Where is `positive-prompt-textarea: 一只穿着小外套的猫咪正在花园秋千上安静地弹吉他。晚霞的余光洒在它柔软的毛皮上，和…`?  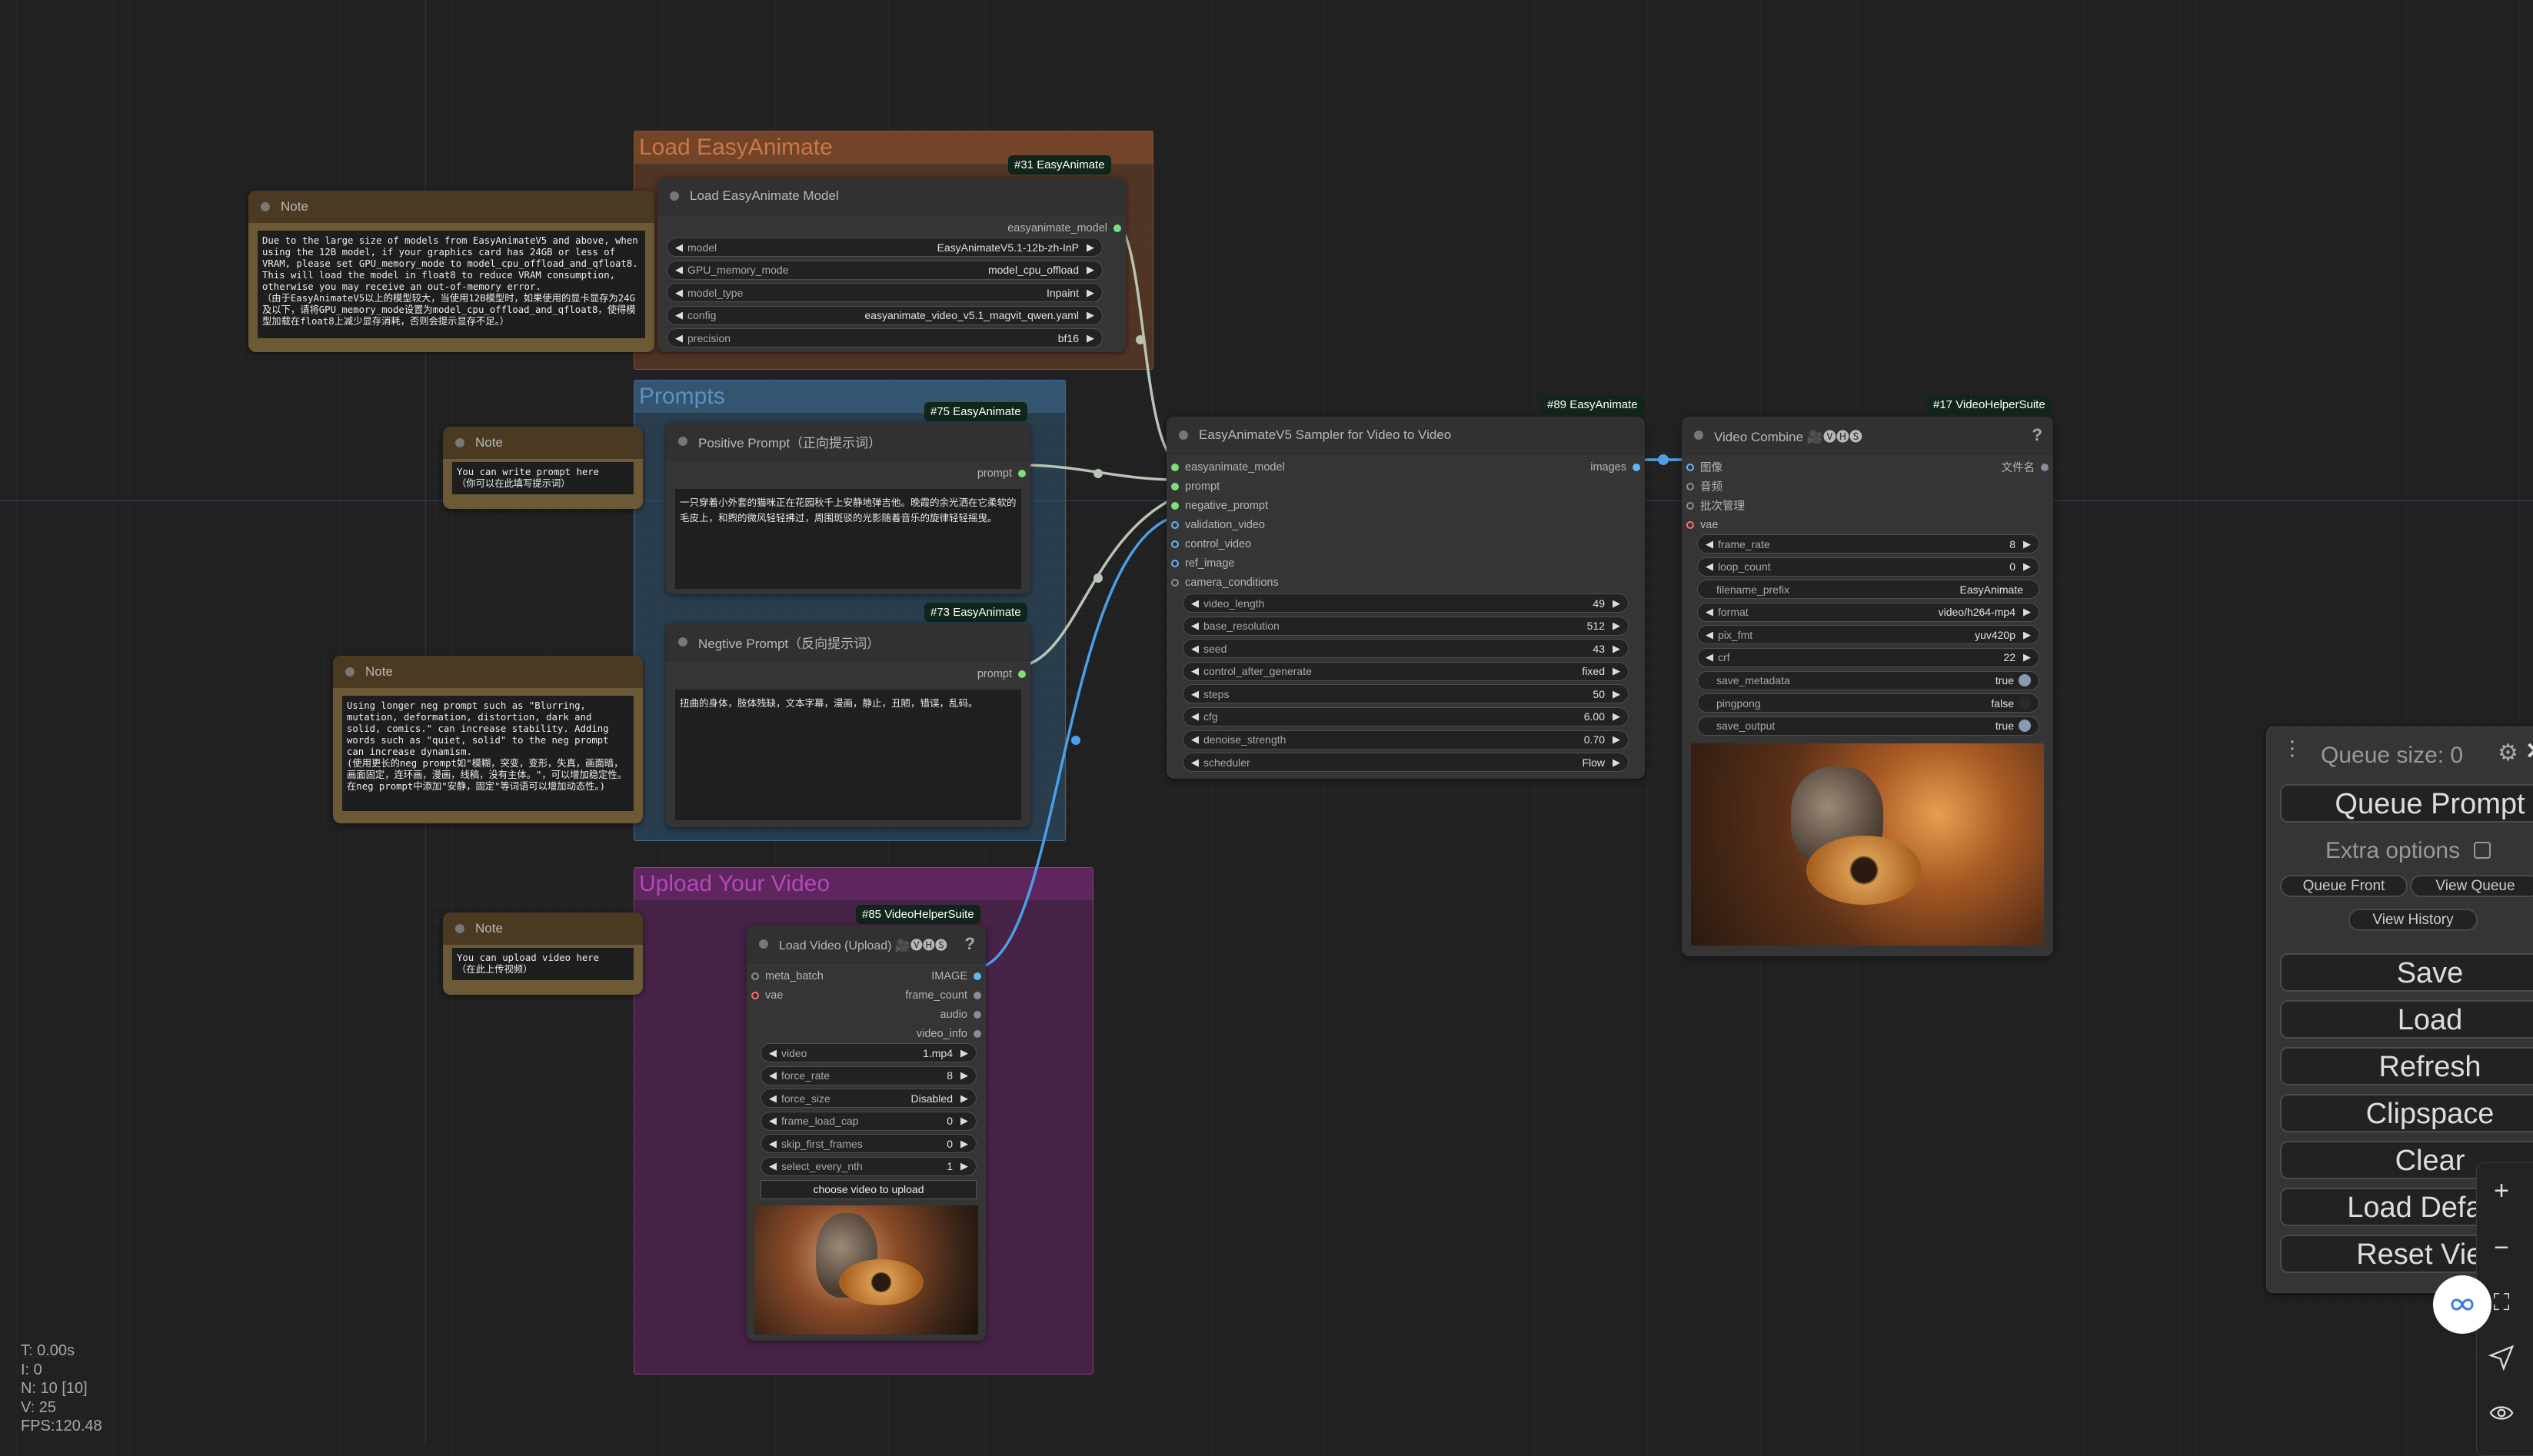
positive-prompt-textarea: 一只穿着小外套的猫咪正在花园秋千上安静地弹吉他。晚霞的余光洒在它柔软的毛皮上，和… is located at coordinates (848, 539).